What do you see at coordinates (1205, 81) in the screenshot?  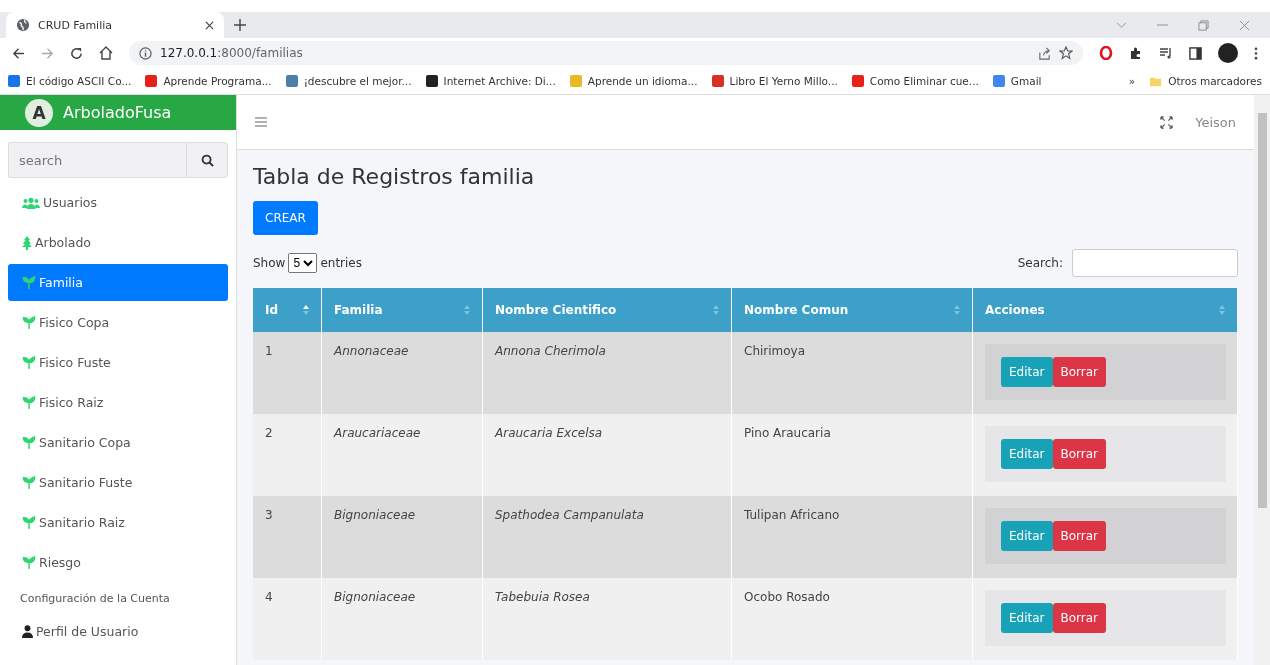 I see `bookmark-folder: Otros marcadores` at bounding box center [1205, 81].